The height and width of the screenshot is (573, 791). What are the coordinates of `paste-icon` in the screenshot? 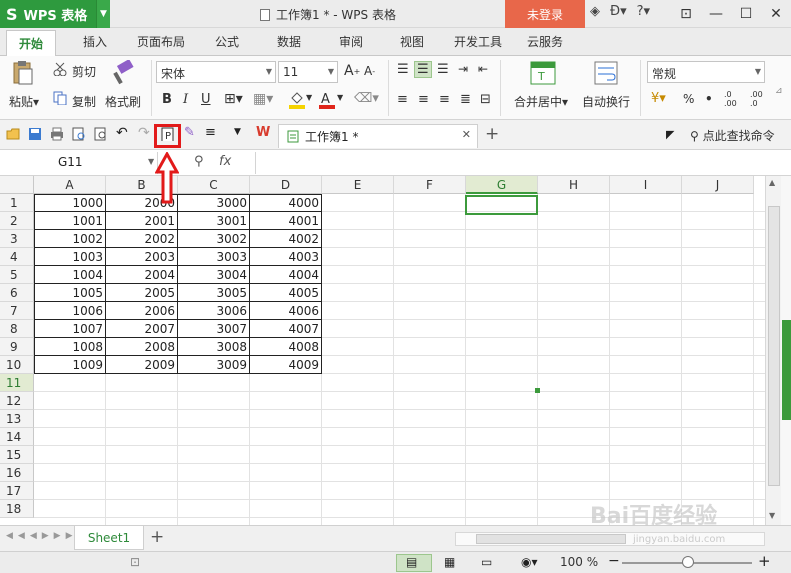 It's located at (23, 73).